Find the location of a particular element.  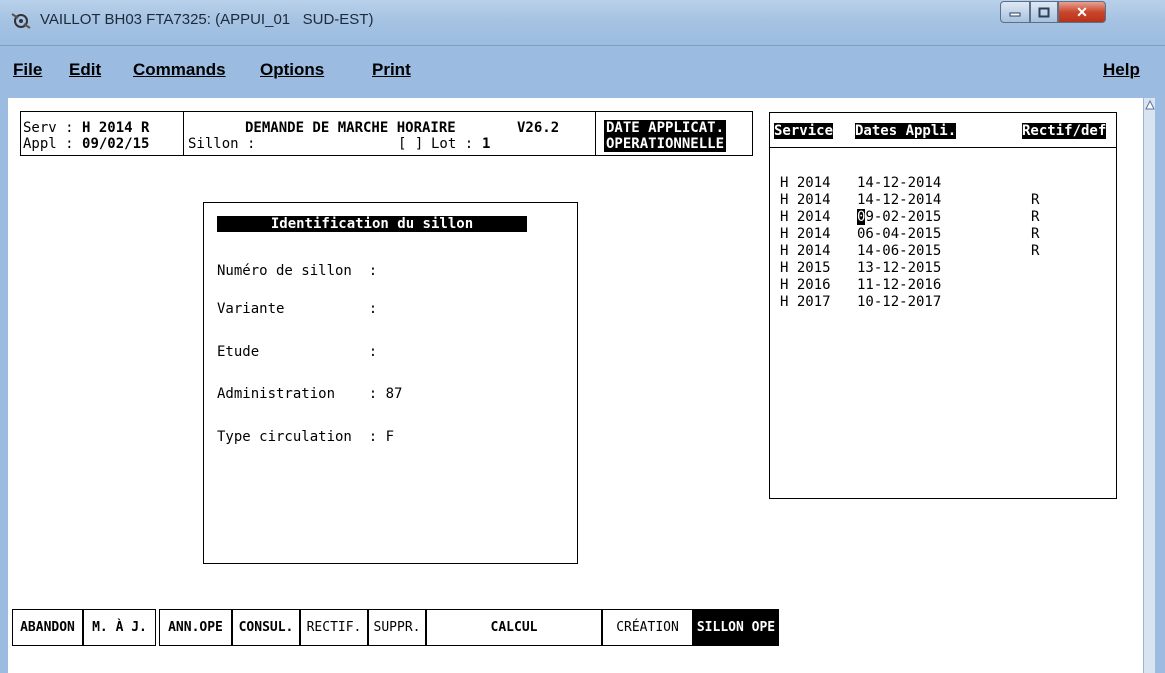

fkey-sillon-ope: SILLON OPE is located at coordinates (736, 627).